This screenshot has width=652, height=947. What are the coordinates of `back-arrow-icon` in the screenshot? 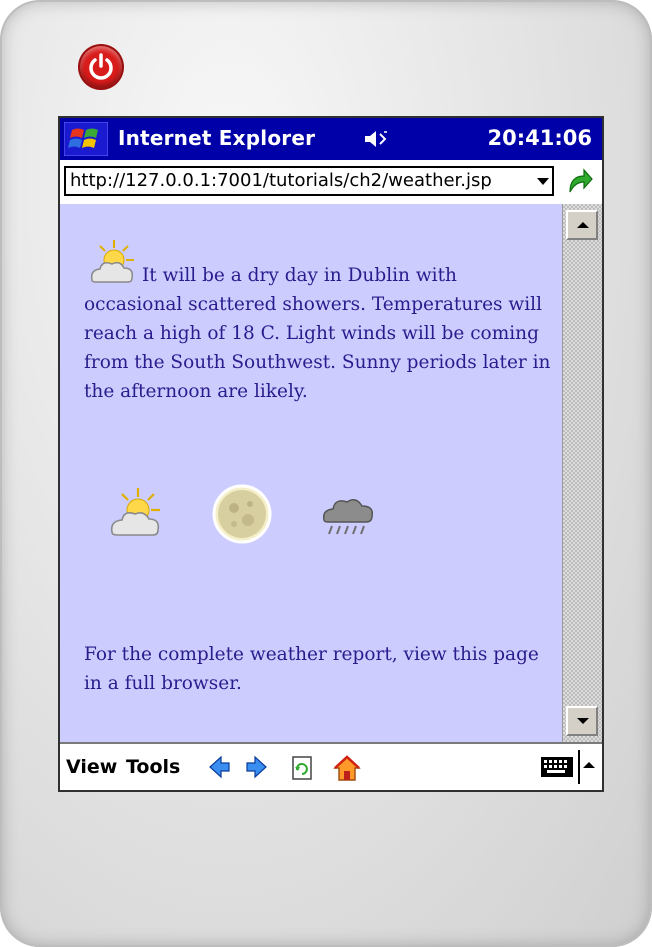 It's located at (220, 767).